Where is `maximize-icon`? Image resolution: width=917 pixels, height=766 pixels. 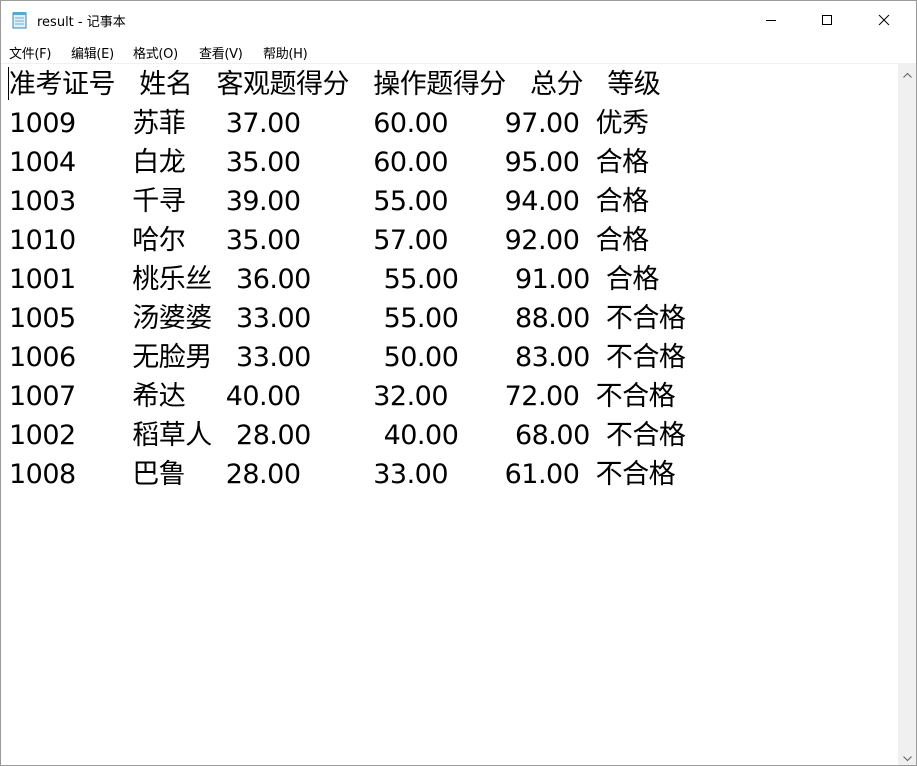 maximize-icon is located at coordinates (827, 20).